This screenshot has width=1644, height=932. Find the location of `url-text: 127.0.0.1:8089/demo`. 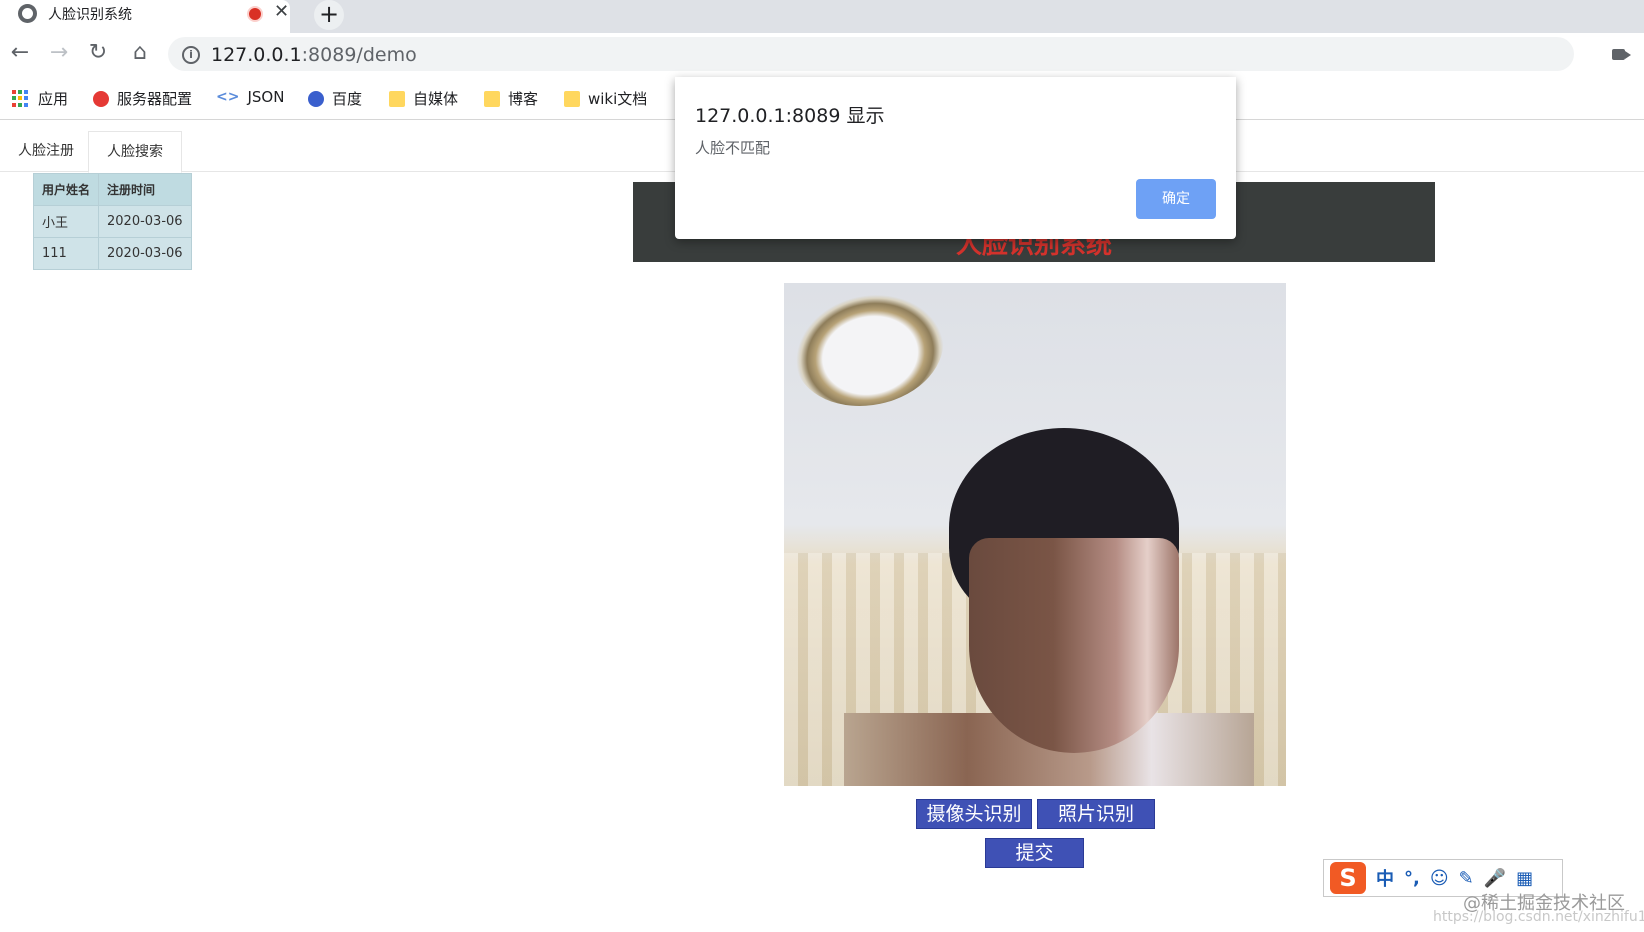

url-text: 127.0.0.1:8089/demo is located at coordinates (314, 55).